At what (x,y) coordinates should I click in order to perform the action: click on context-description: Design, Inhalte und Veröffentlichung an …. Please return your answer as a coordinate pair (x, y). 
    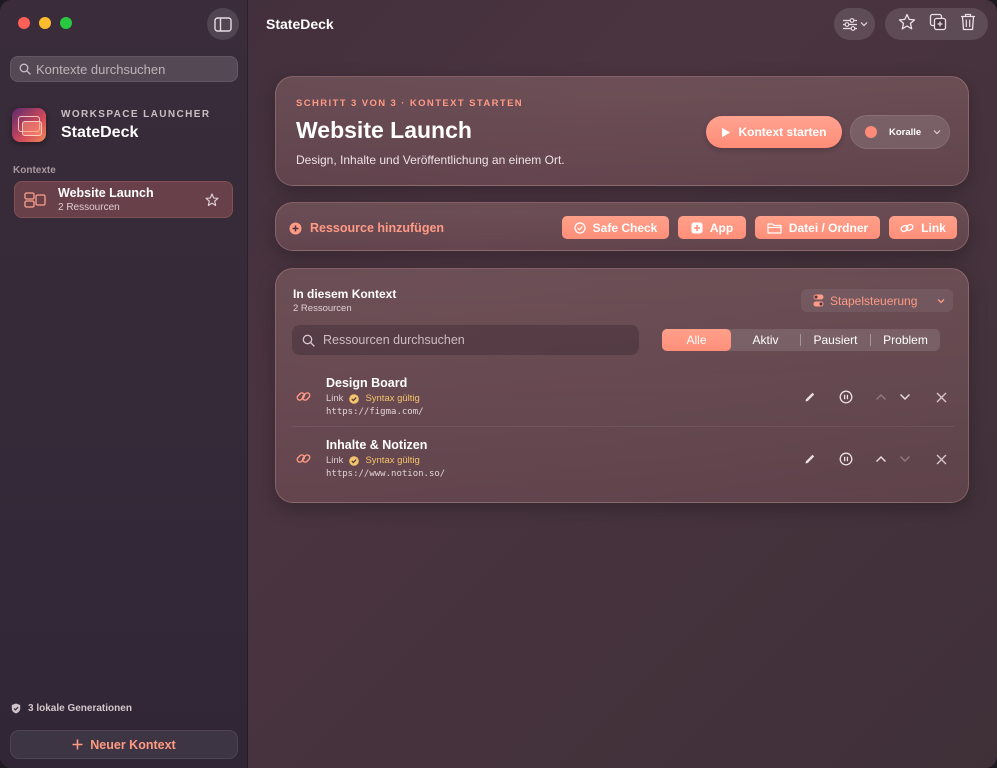
    Looking at the image, I should click on (430, 160).